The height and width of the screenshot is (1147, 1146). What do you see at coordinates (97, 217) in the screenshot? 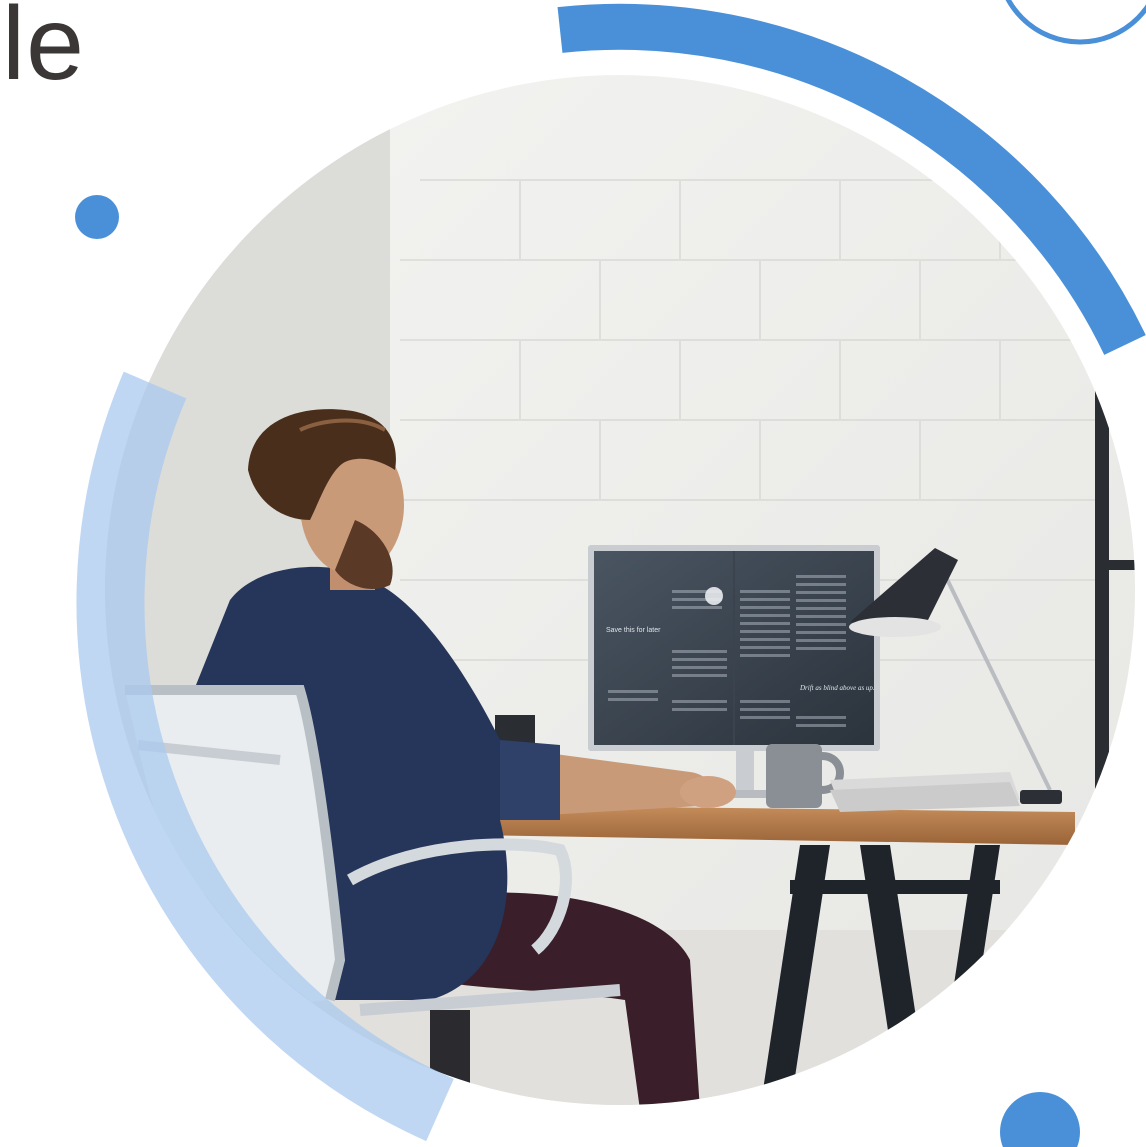
I see `decor-dot-left` at bounding box center [97, 217].